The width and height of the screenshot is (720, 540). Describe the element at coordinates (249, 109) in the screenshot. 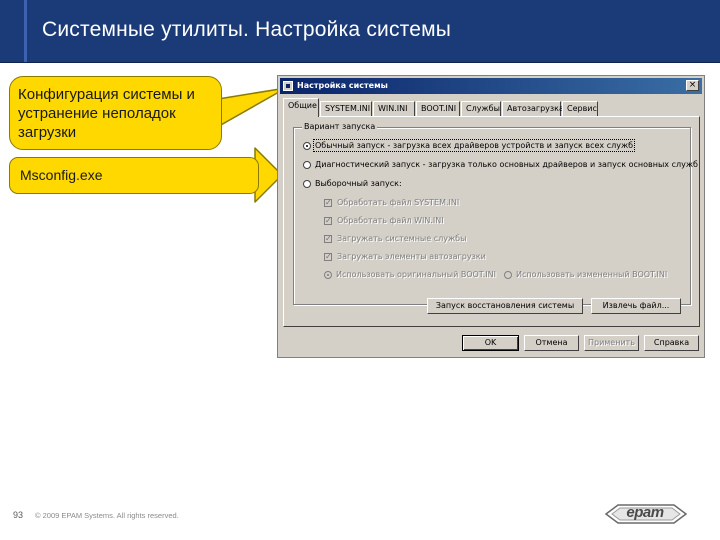

I see `callout-1-pointer` at that location.